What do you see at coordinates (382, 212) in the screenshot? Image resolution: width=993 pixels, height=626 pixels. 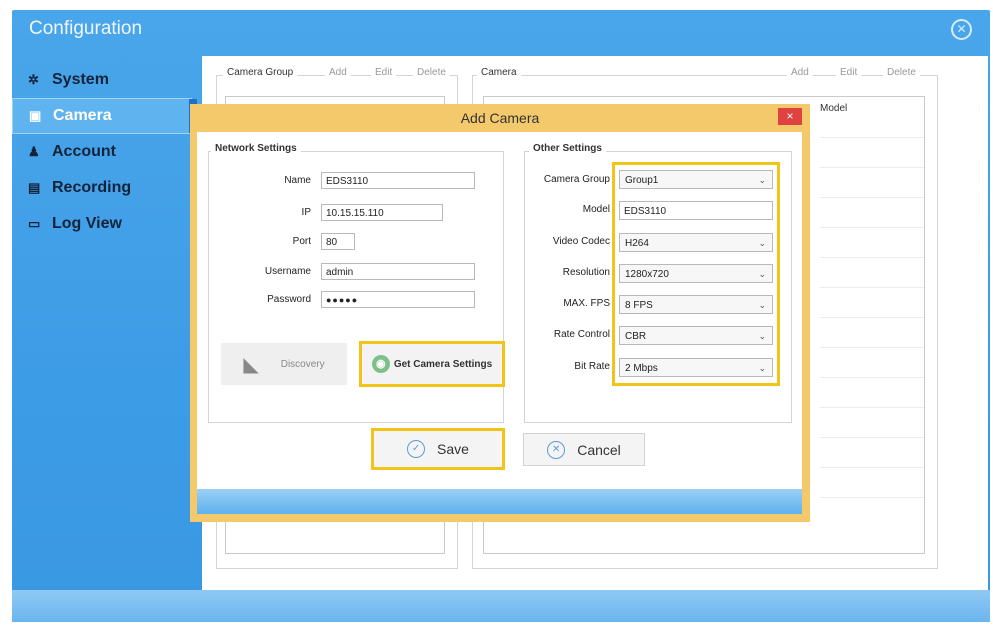 I see `ip-field: 10.15.15.110` at bounding box center [382, 212].